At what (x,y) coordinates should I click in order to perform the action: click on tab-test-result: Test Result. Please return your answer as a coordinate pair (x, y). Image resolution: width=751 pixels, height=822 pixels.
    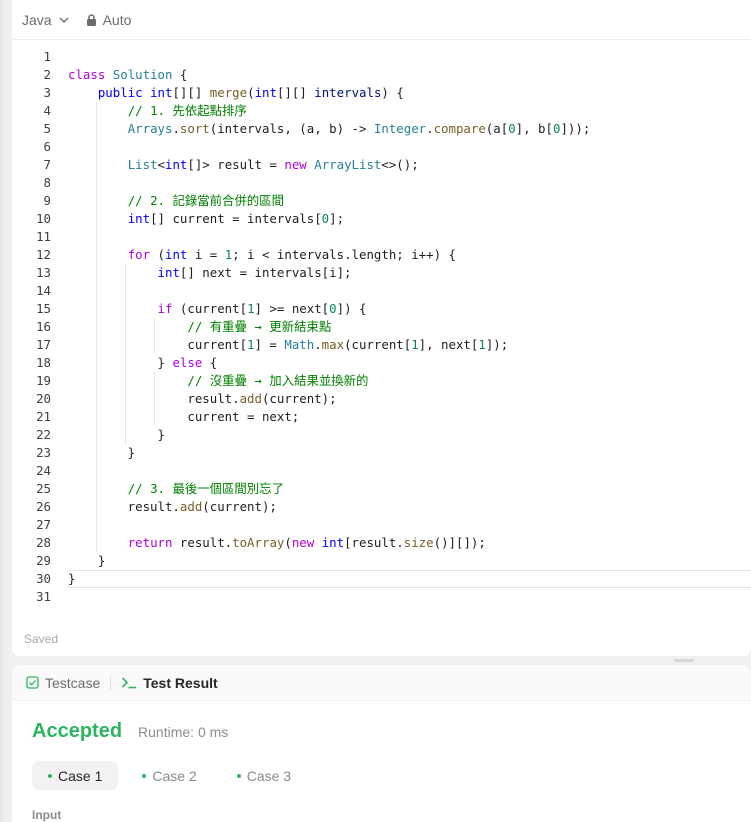
    Looking at the image, I should click on (169, 683).